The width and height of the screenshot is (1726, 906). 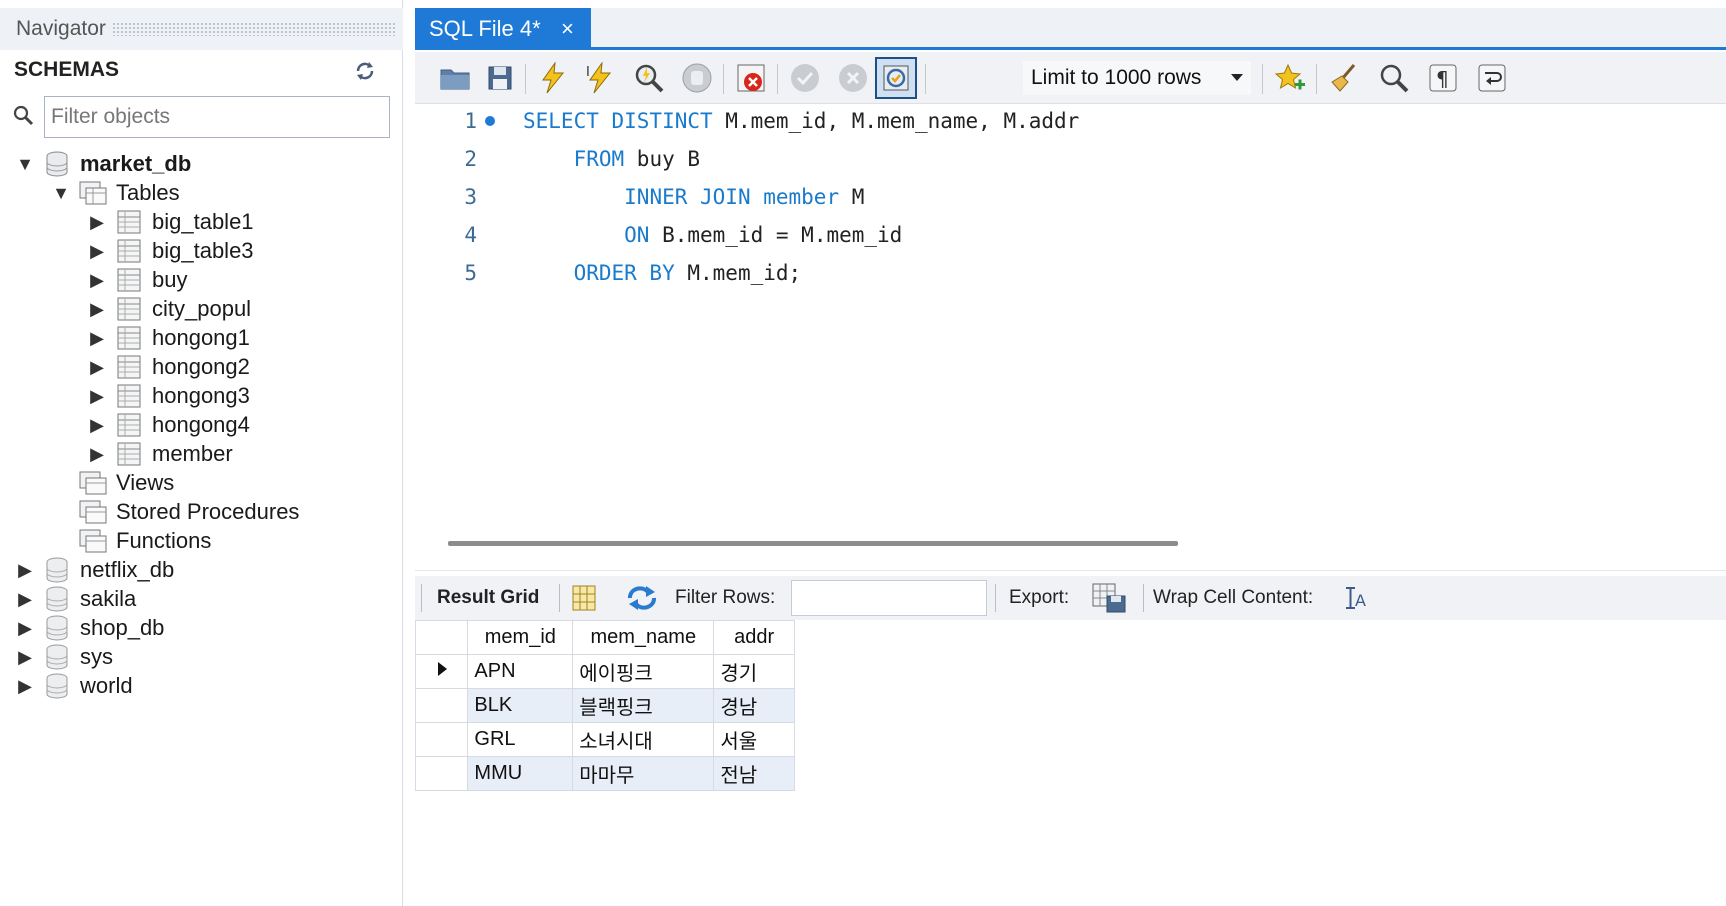 I want to click on table-row: APN 에이핑크 경기, so click(x=604, y=671).